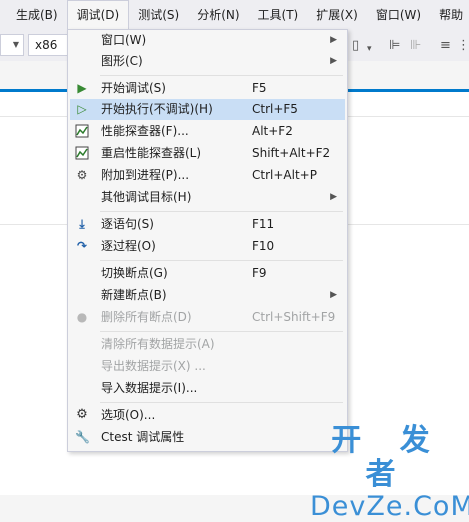 This screenshot has width=469, height=522. What do you see at coordinates (207, 273) in the screenshot?
I see `menu-item-toggle-breakpoint: 切换断点(G) F9` at bounding box center [207, 273].